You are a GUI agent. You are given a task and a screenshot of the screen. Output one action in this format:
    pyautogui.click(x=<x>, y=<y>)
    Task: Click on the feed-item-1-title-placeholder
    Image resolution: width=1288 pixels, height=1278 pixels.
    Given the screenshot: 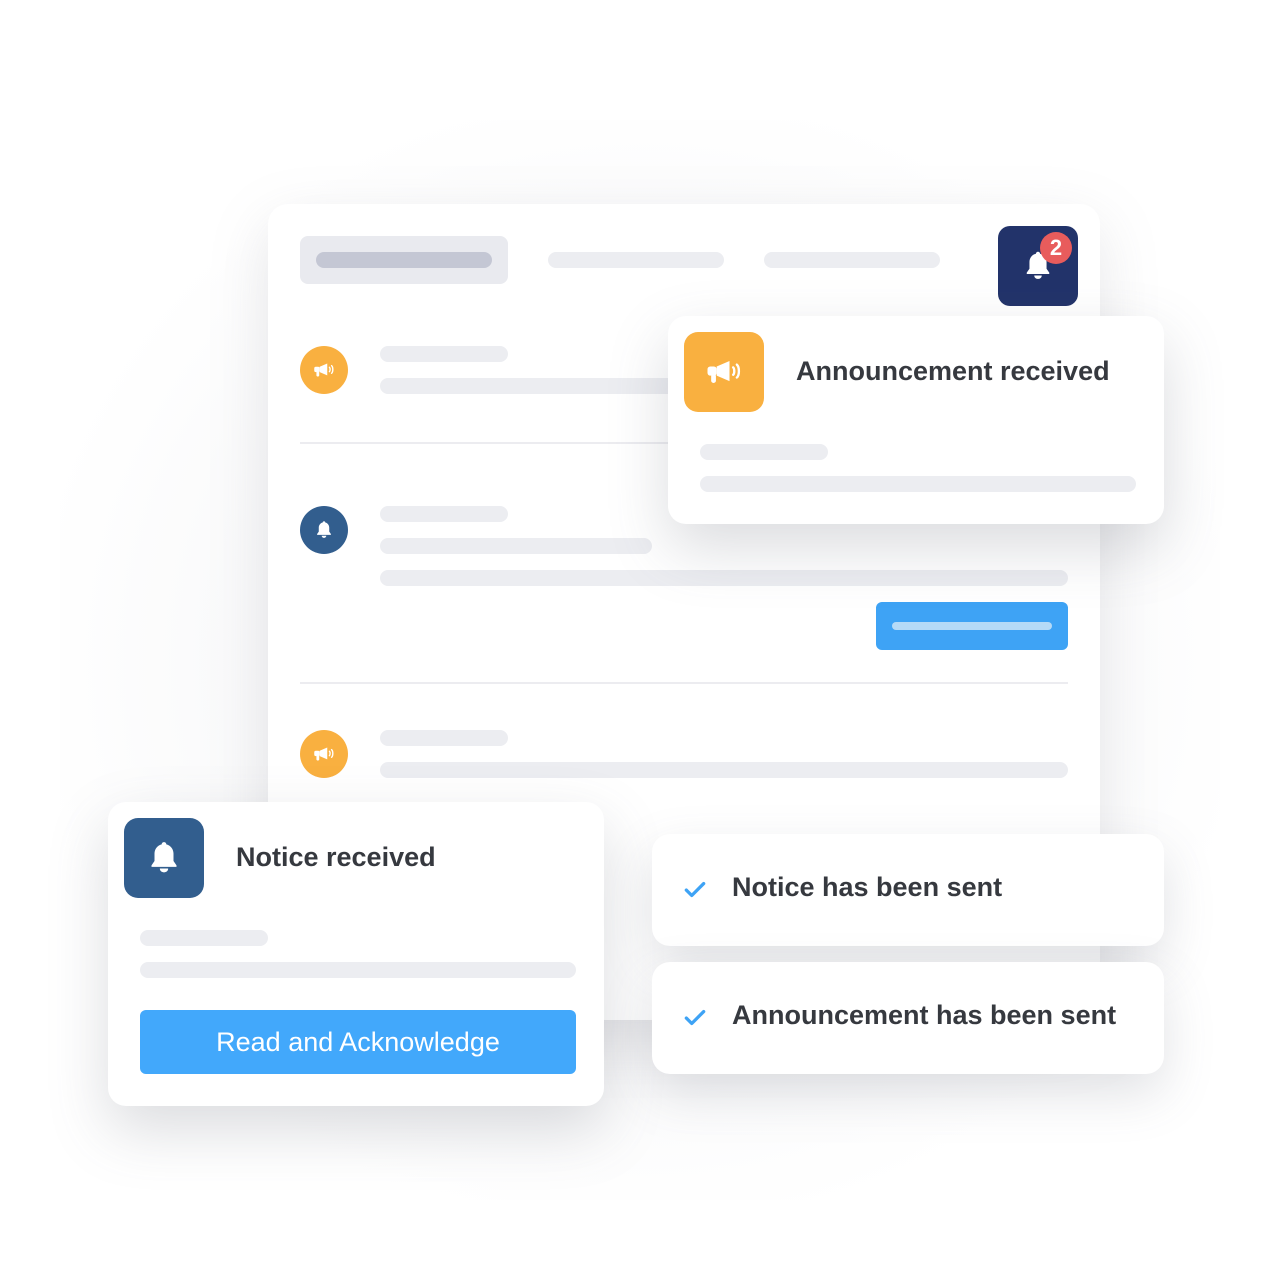 What is the action you would take?
    pyautogui.click(x=444, y=354)
    